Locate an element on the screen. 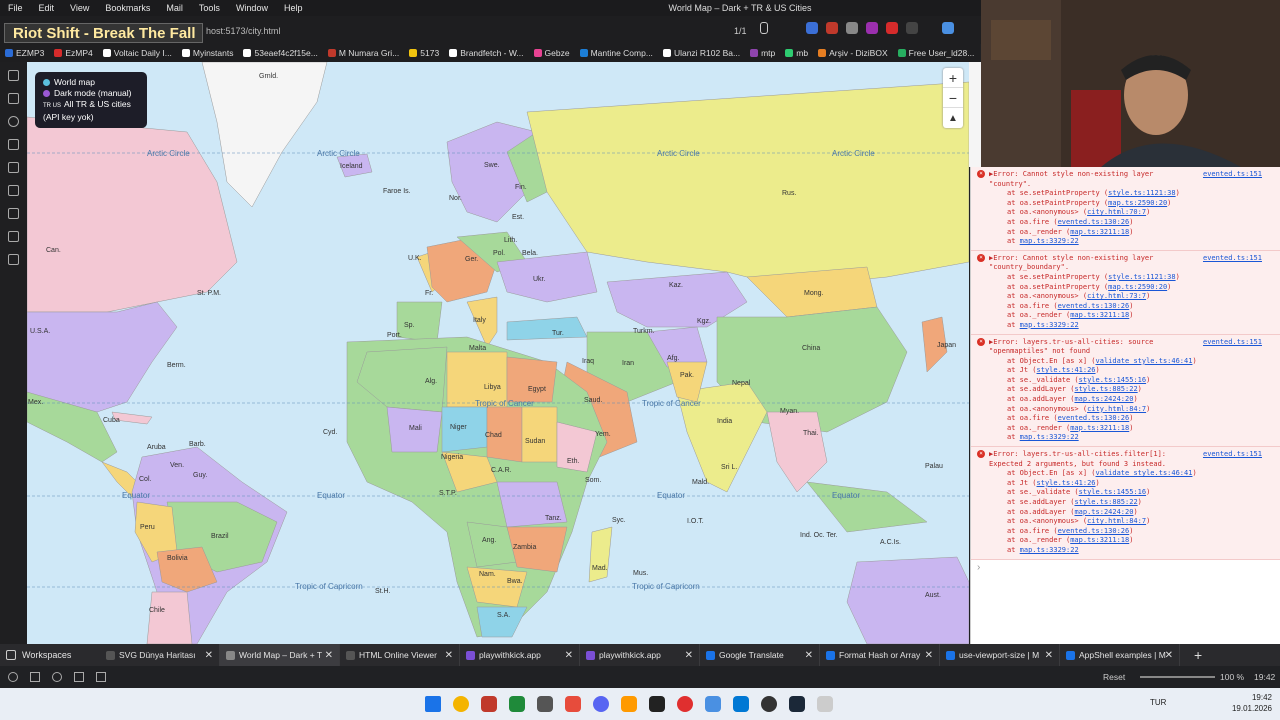 Image resolution: width=1280 pixels, height=720 pixels. menu-mail: Mail is located at coordinates (174, 8).